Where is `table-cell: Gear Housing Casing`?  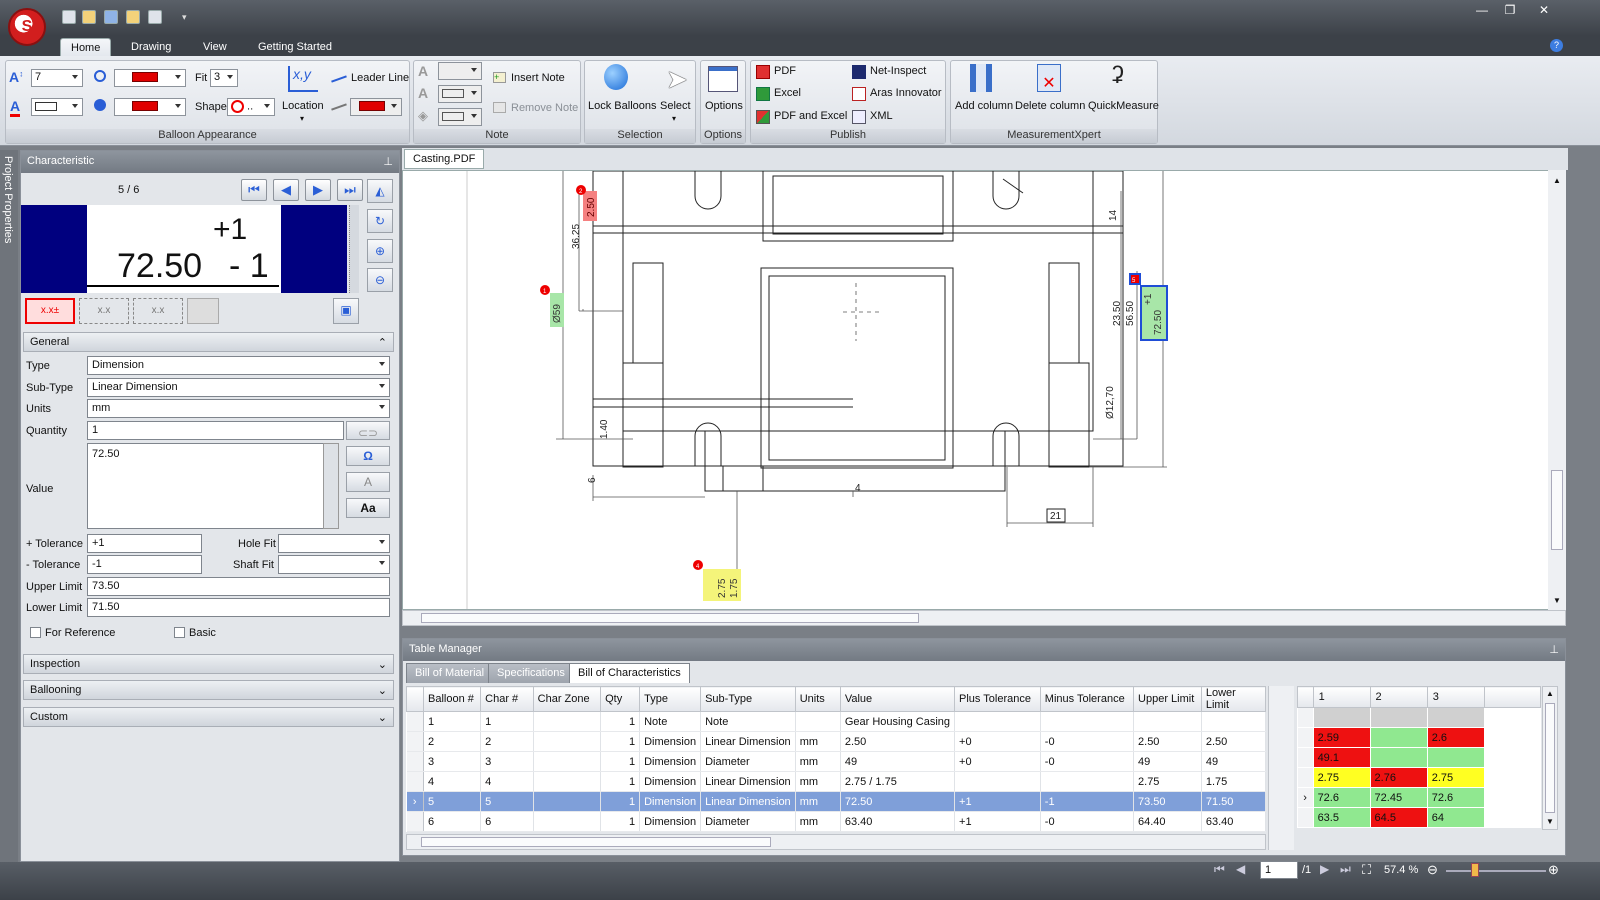
table-cell: Gear Housing Casing is located at coordinates (898, 721).